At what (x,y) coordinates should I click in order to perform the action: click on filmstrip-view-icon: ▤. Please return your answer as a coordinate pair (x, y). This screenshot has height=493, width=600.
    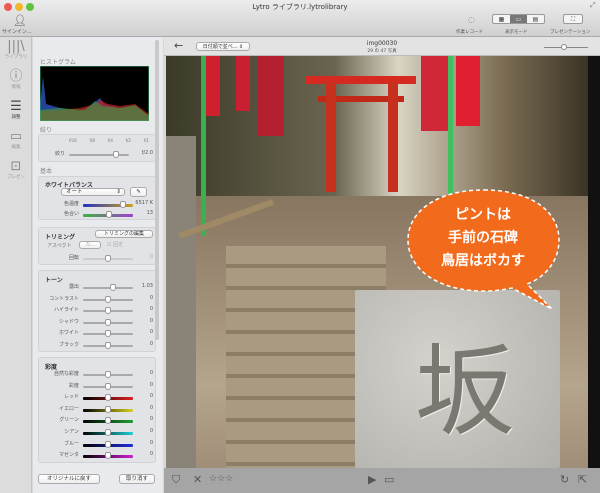
    Looking at the image, I should click on (535, 19).